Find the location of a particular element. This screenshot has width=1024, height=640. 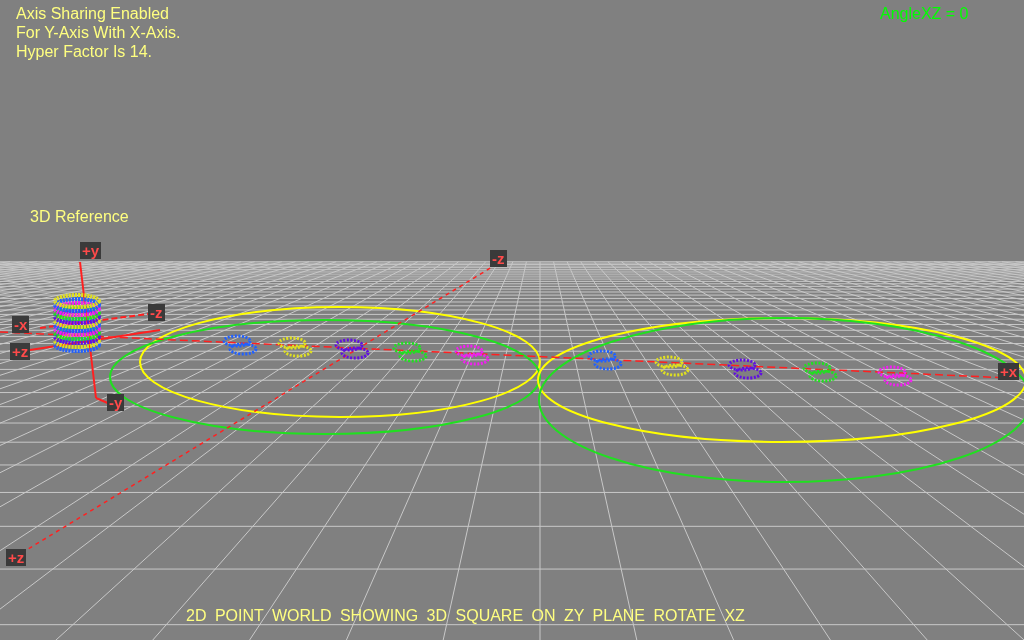

angle-readout: AngleXZ = 0 is located at coordinates (924, 14).